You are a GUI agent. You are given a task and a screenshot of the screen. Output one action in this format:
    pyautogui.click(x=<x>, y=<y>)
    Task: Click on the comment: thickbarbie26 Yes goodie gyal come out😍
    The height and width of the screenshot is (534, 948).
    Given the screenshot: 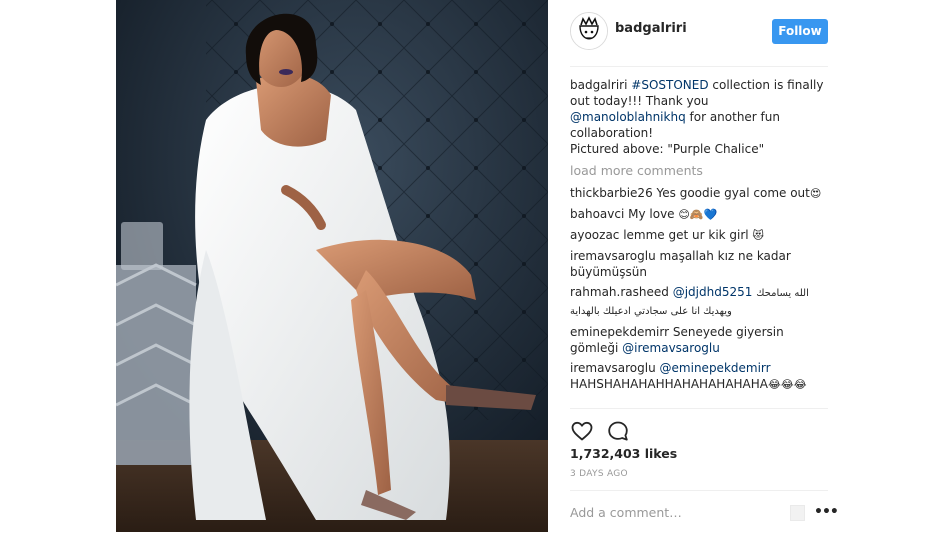 What is the action you would take?
    pyautogui.click(x=699, y=193)
    